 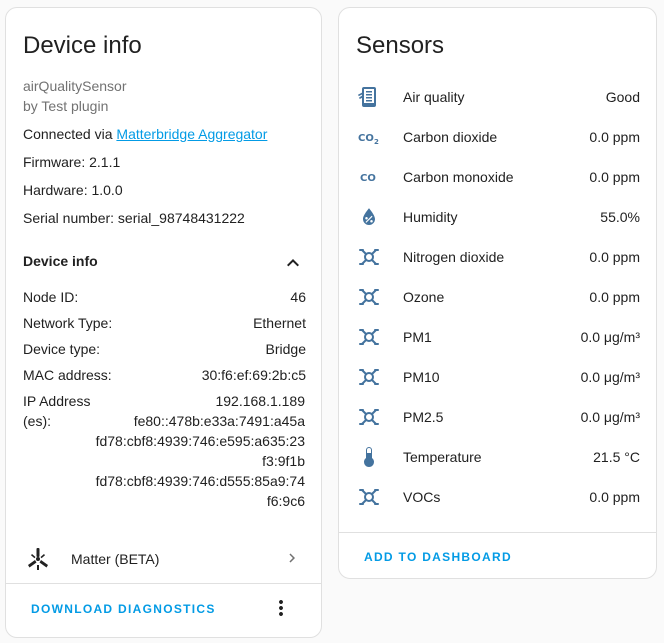 I want to click on sensor-name: Carbon dioxide, so click(x=450, y=137).